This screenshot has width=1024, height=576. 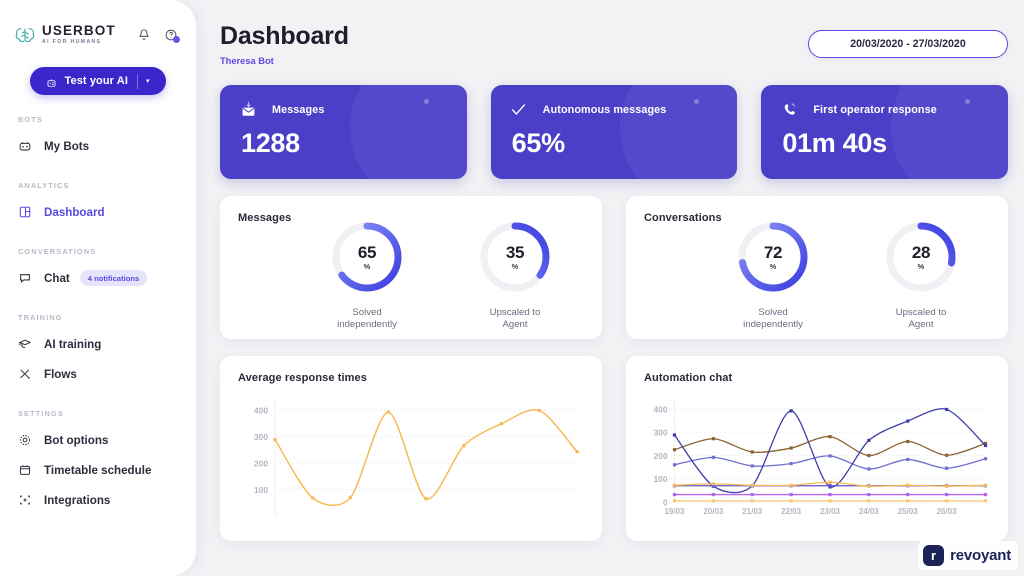 I want to click on donut-value: 72, so click(x=773, y=252).